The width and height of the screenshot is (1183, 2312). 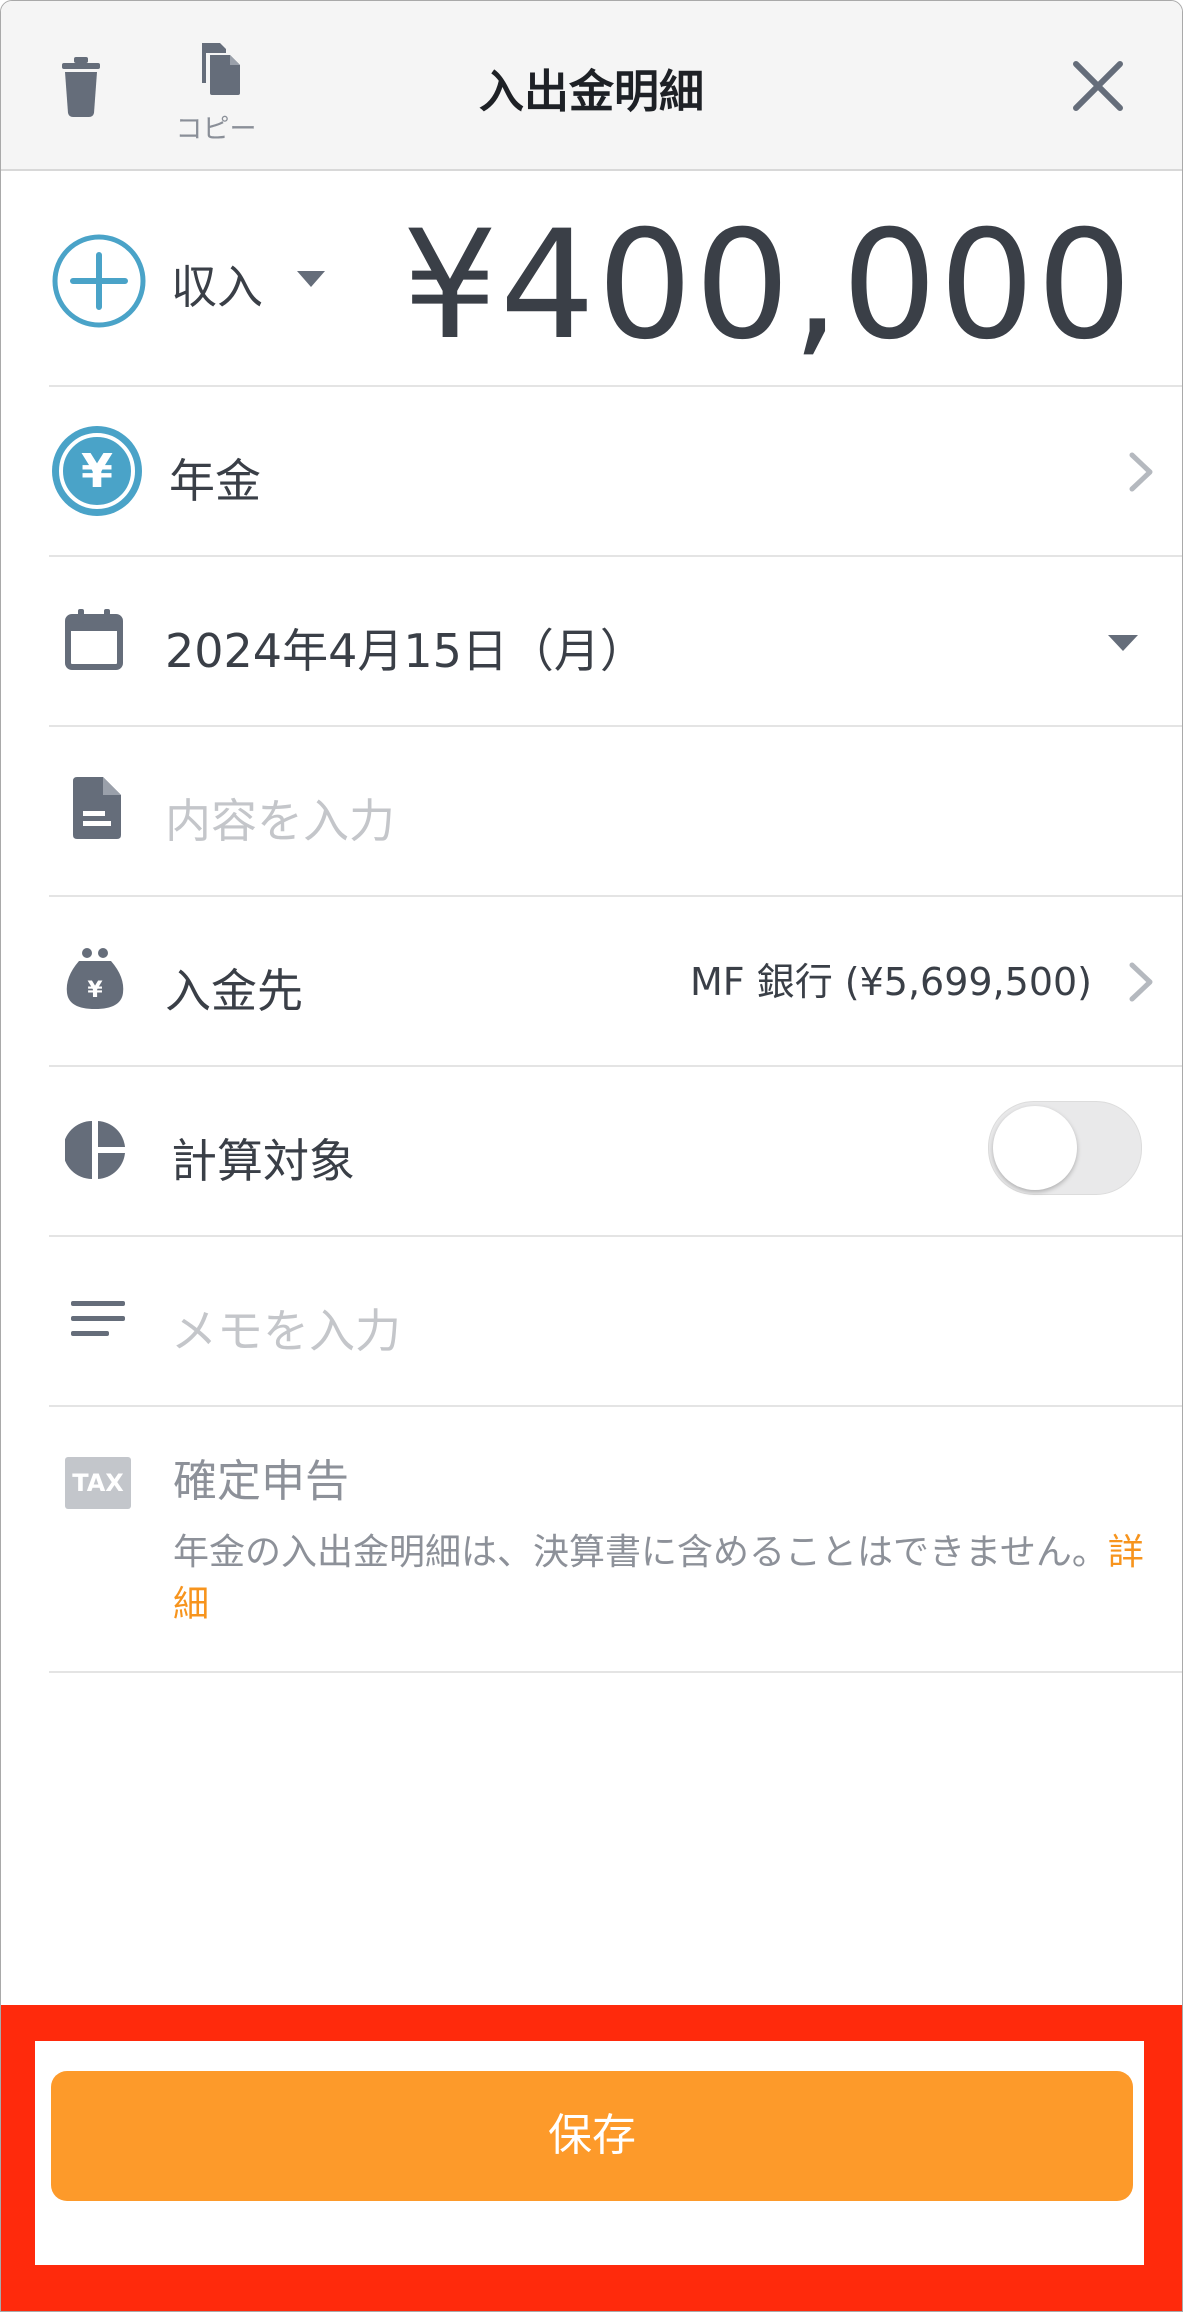 What do you see at coordinates (668, 1579) in the screenshot?
I see `tax-note: 年金の入出金明細は、決算書に含めることはできません。詳細` at bounding box center [668, 1579].